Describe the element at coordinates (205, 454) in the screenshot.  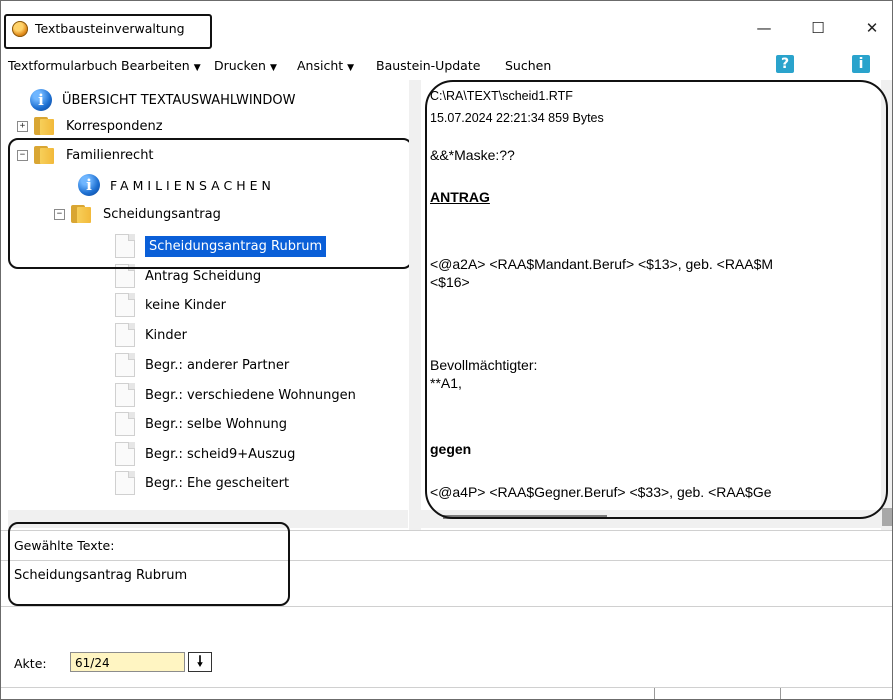
I see `tree-item-scheid9-auszug: Begr.: scheid9+Auszug` at that location.